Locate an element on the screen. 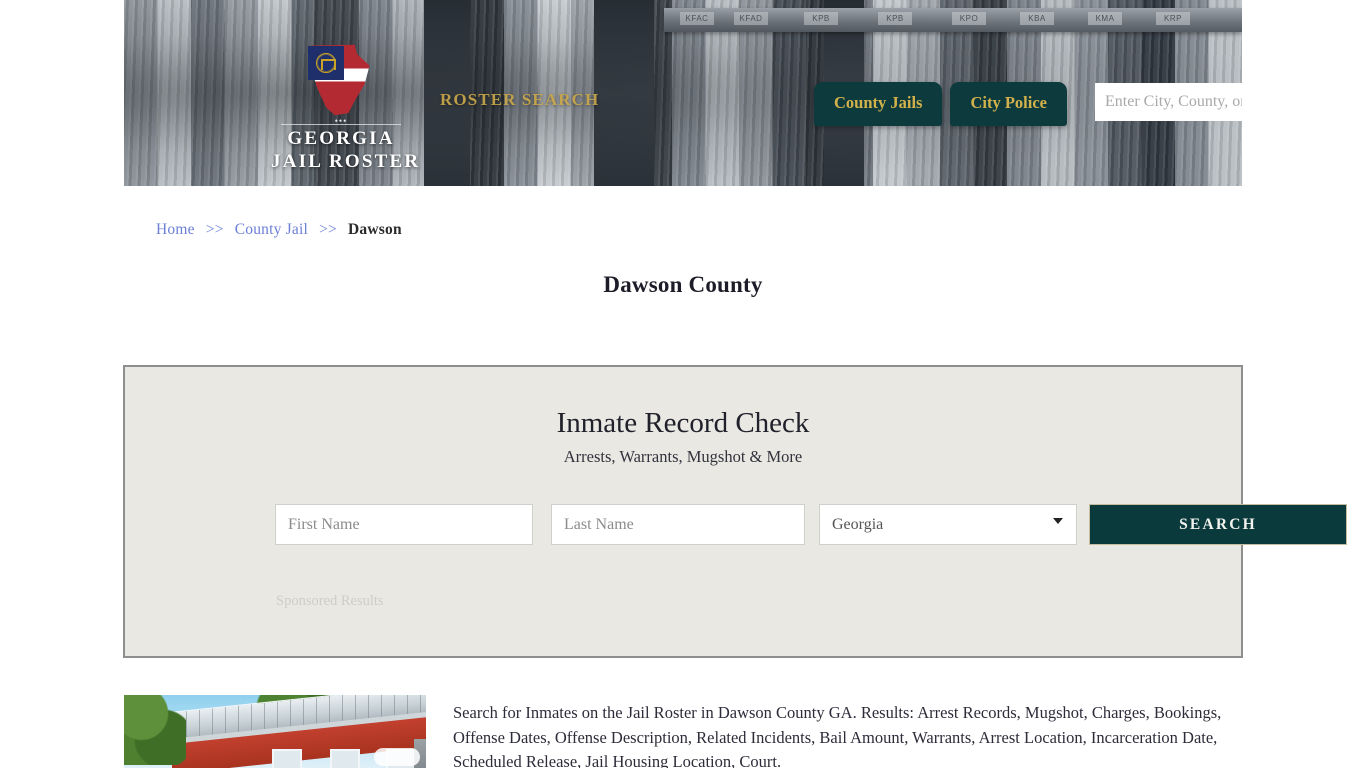 Image resolution: width=1366 pixels, height=768 pixels. sponsored-results-label: Sponsored Results is located at coordinates (330, 601).